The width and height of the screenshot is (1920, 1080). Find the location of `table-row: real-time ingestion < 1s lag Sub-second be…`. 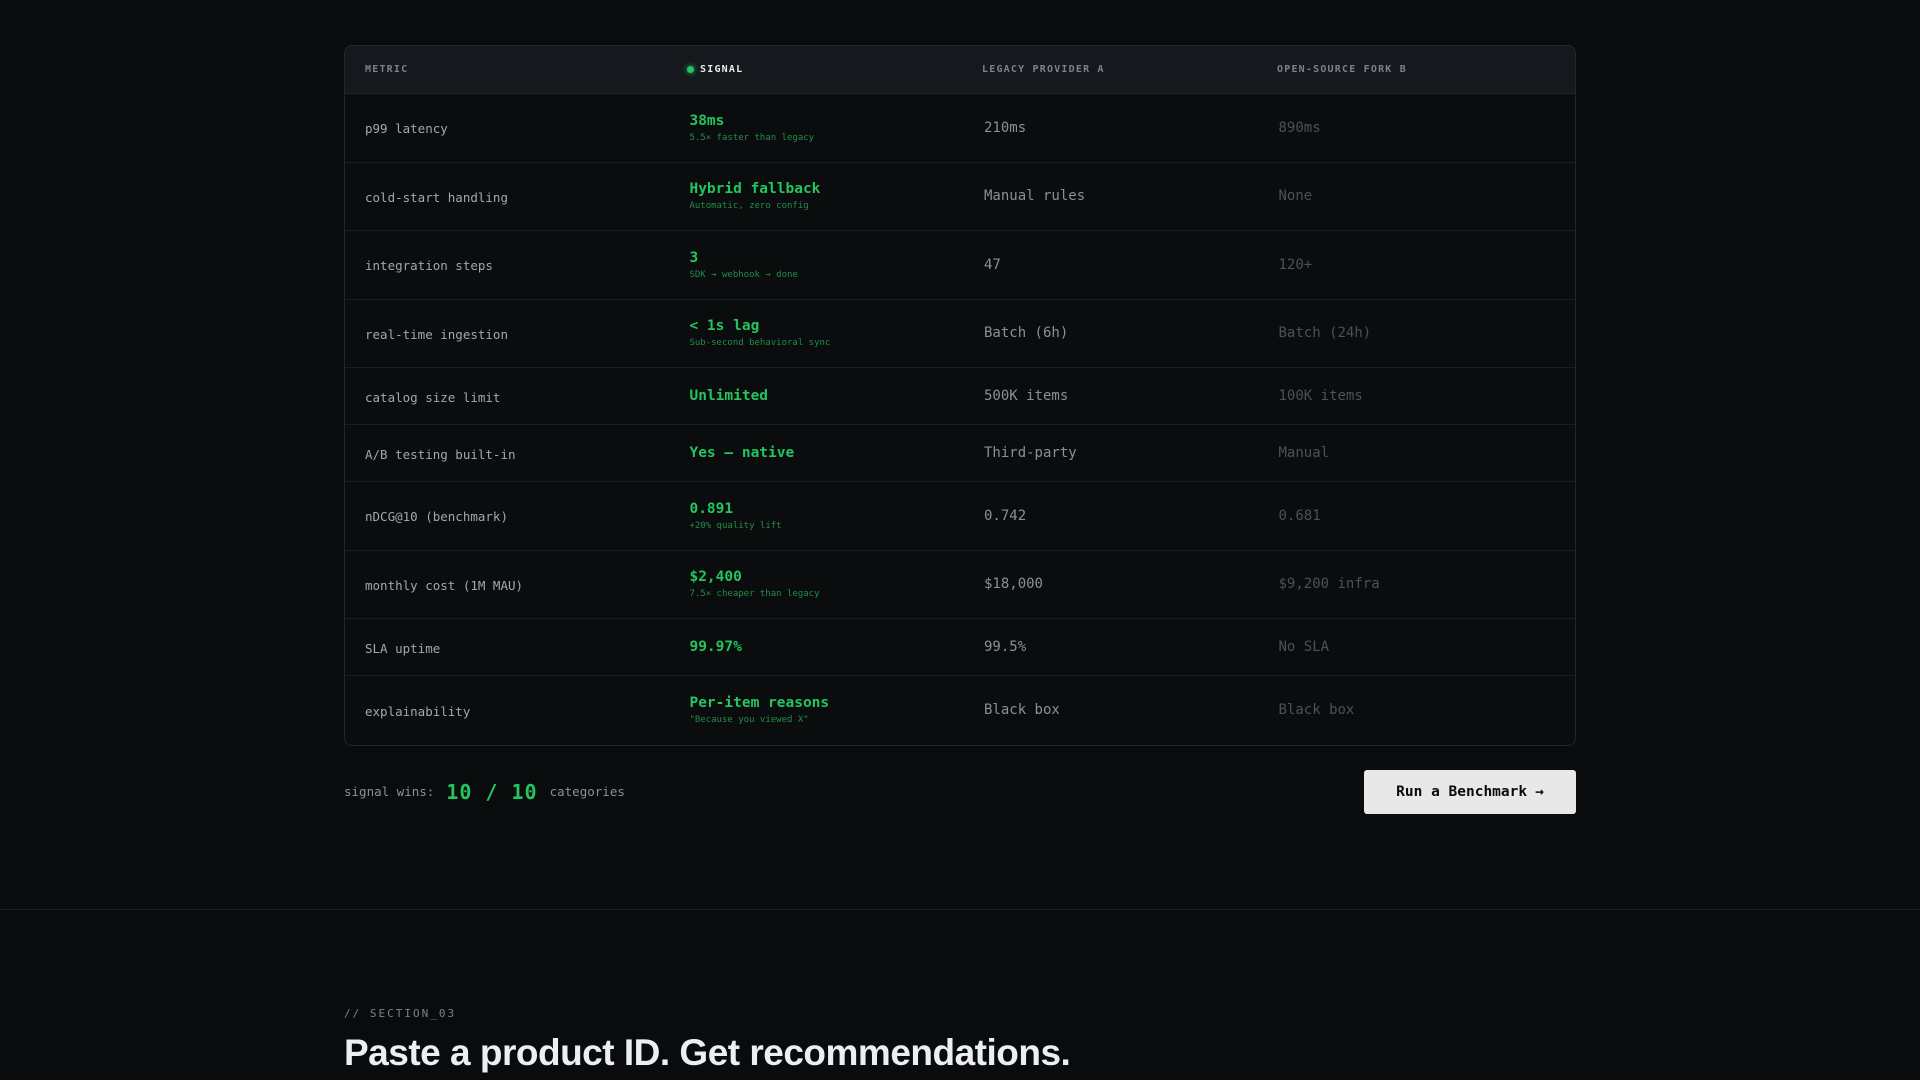

table-row: real-time ingestion < 1s lag Sub-second be… is located at coordinates (960, 334).